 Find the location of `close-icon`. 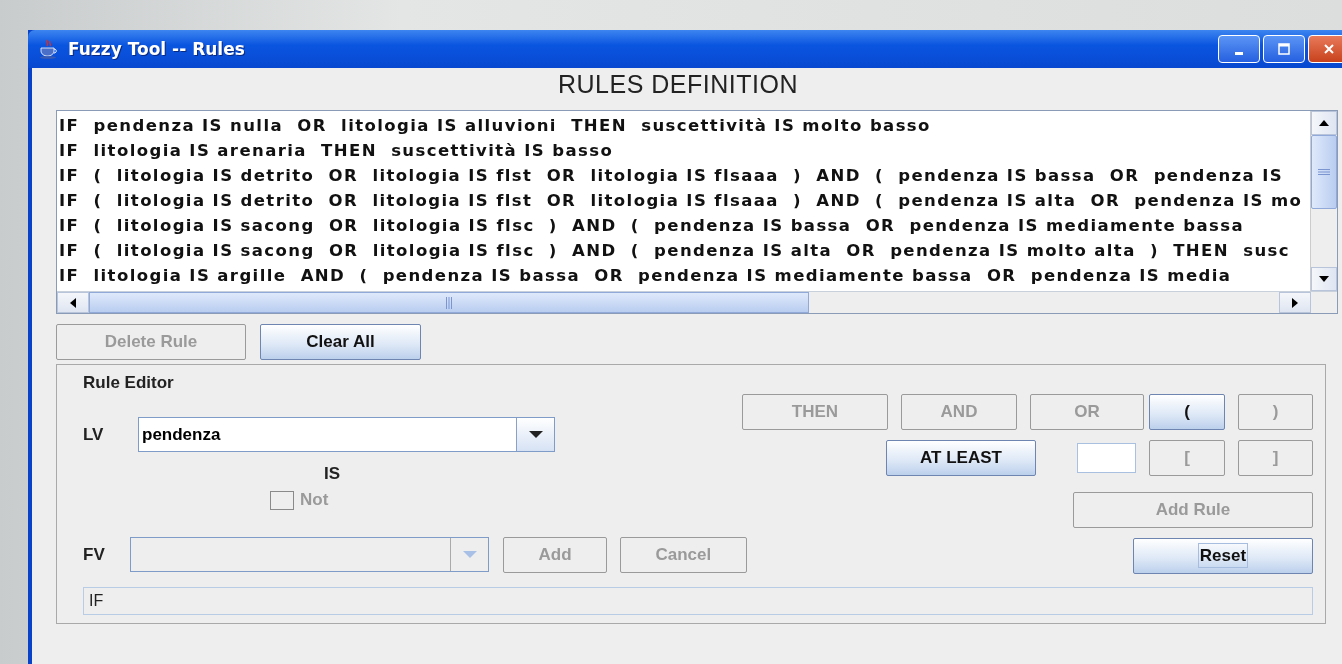

close-icon is located at coordinates (1329, 49).